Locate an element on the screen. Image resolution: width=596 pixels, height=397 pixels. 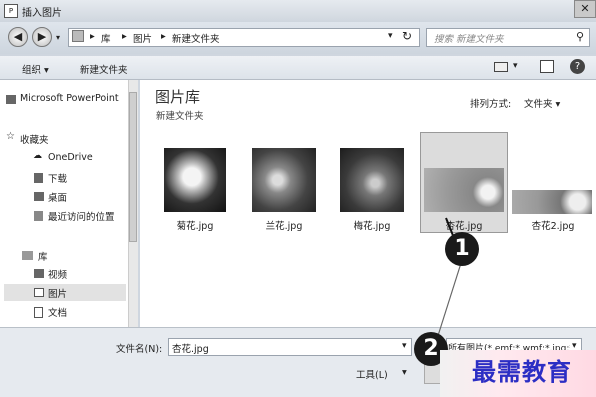
callout-pointer-lines is located at coordinates (449, 280).